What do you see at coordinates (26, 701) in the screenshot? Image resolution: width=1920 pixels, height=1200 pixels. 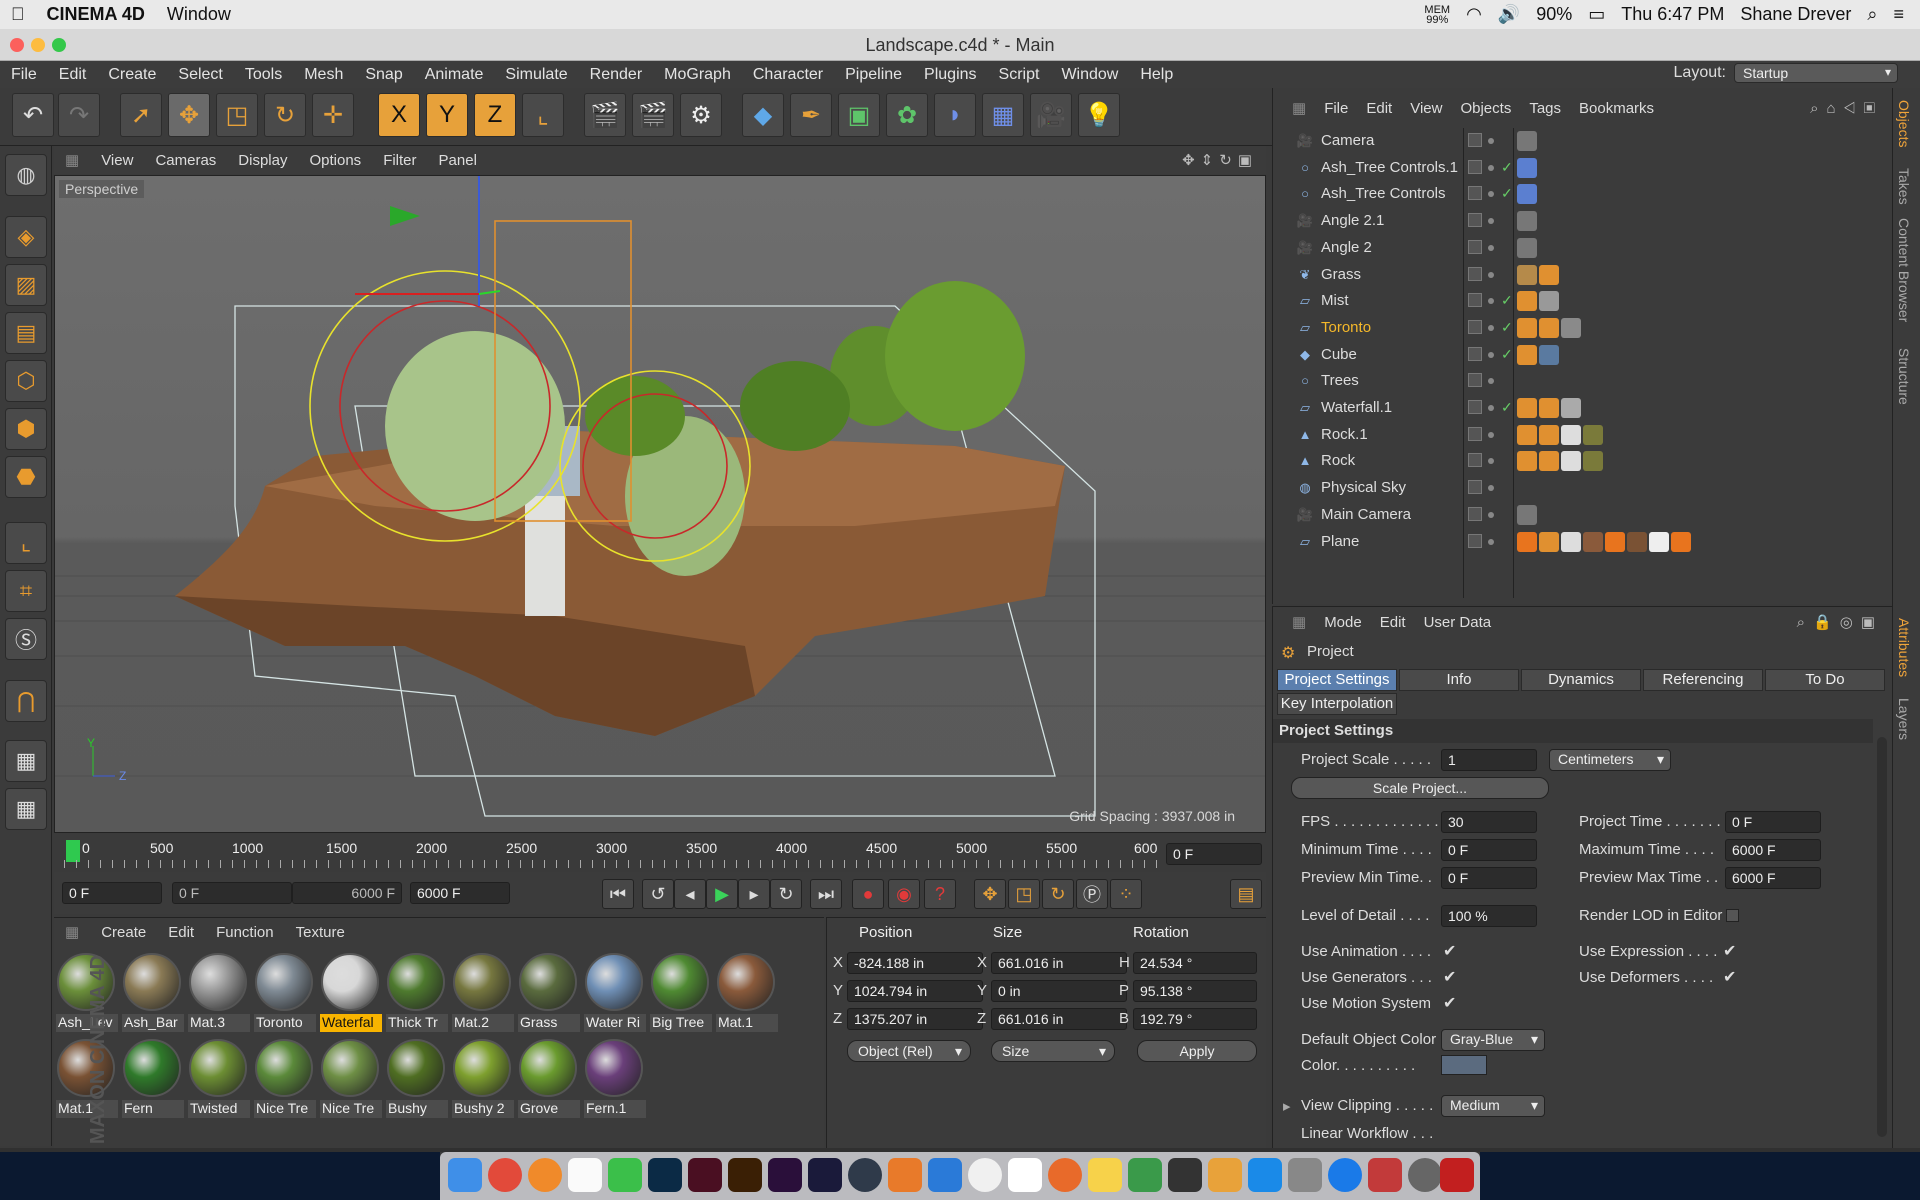 I see `snap-magnet-icon: ⋂` at bounding box center [26, 701].